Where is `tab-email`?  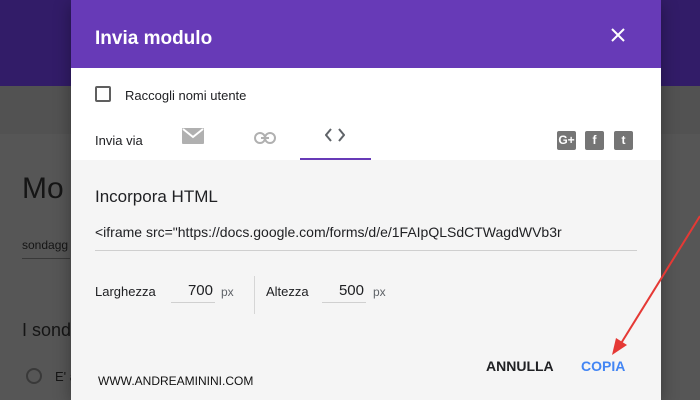
tab-email is located at coordinates (193, 142).